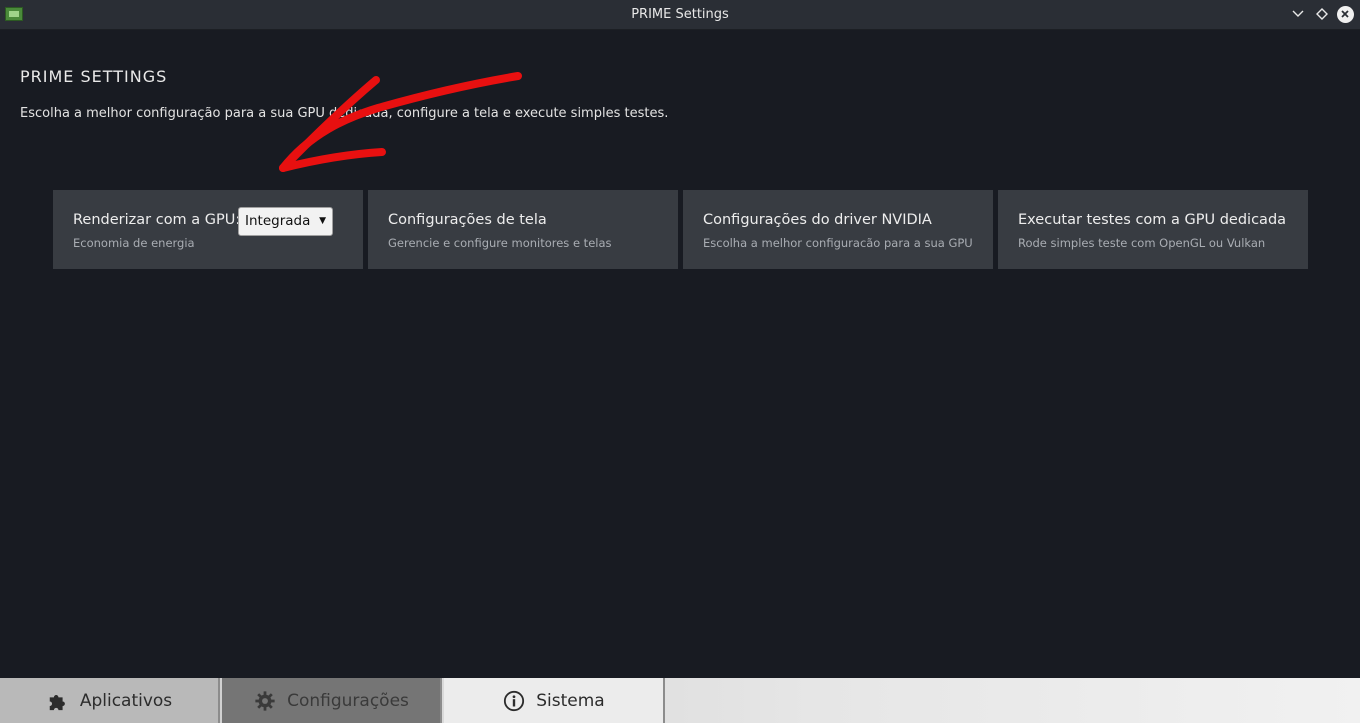 This screenshot has height=723, width=1360. I want to click on gear-icon, so click(265, 701).